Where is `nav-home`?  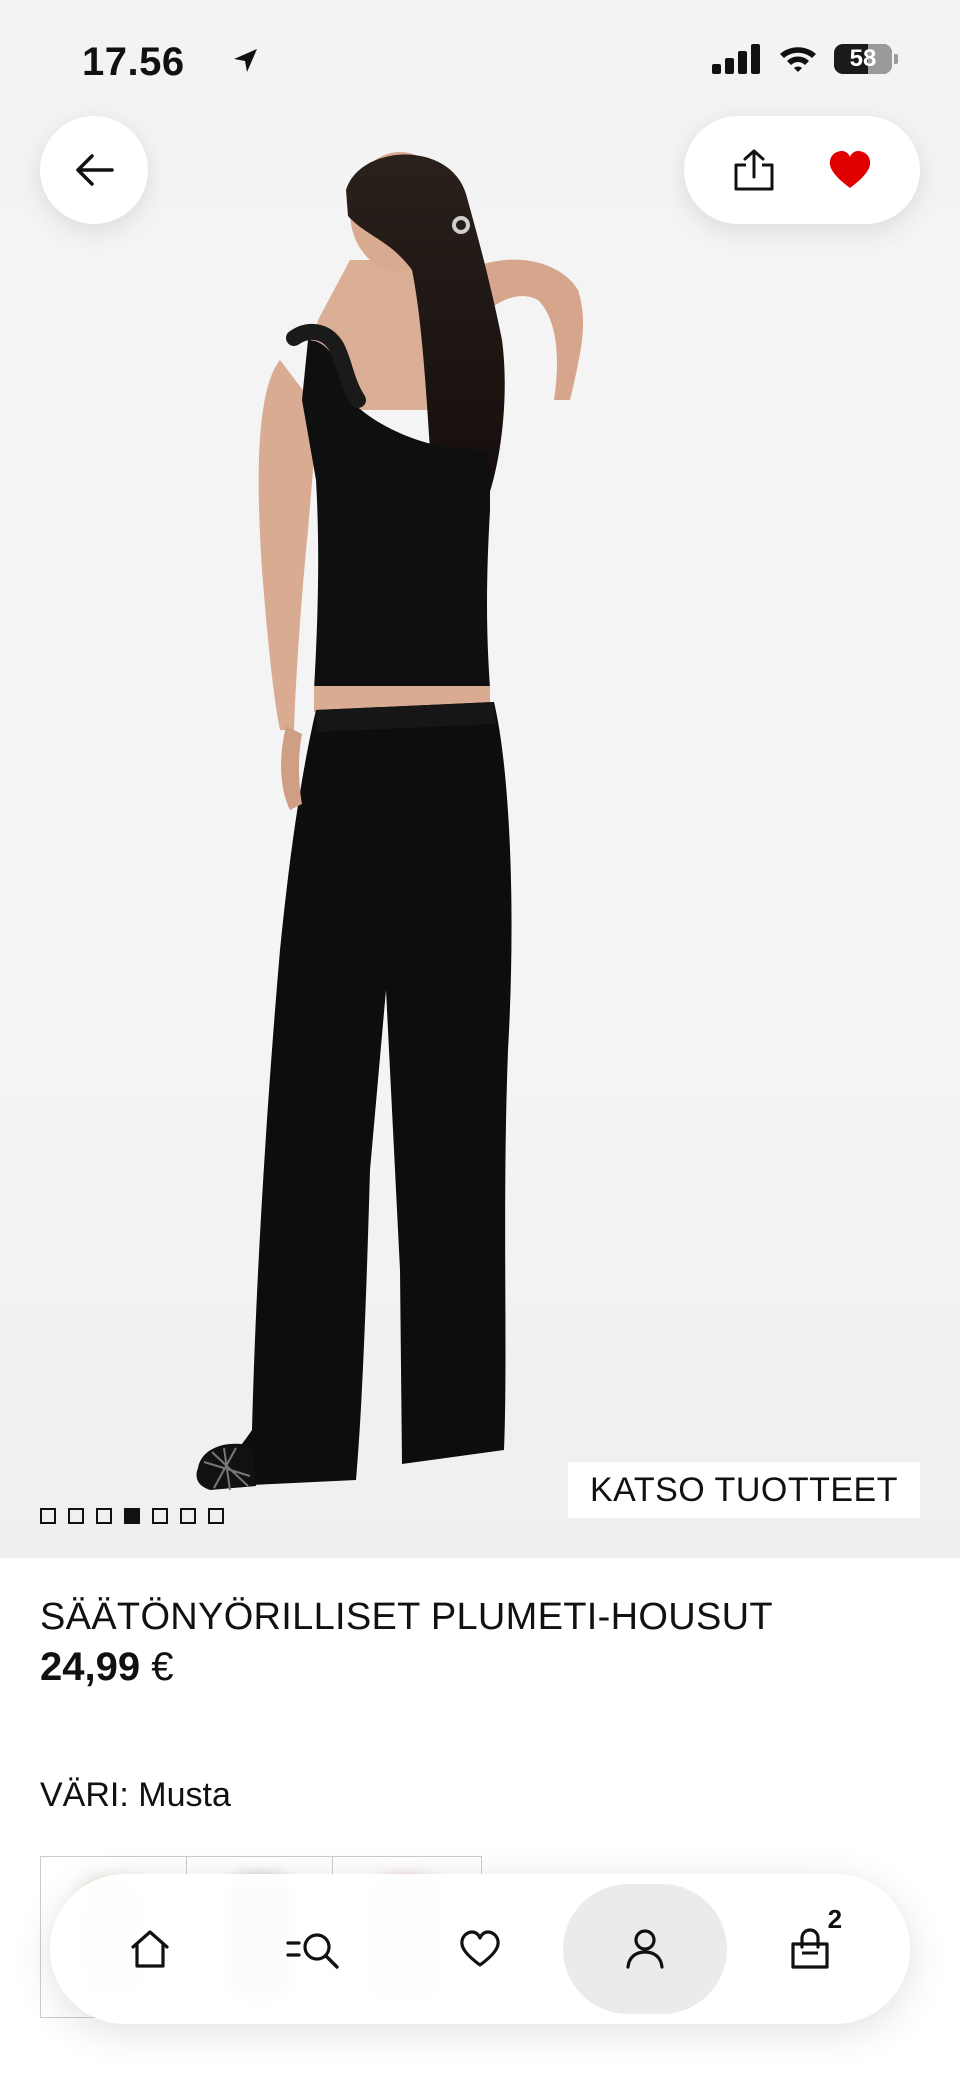 nav-home is located at coordinates (150, 1949).